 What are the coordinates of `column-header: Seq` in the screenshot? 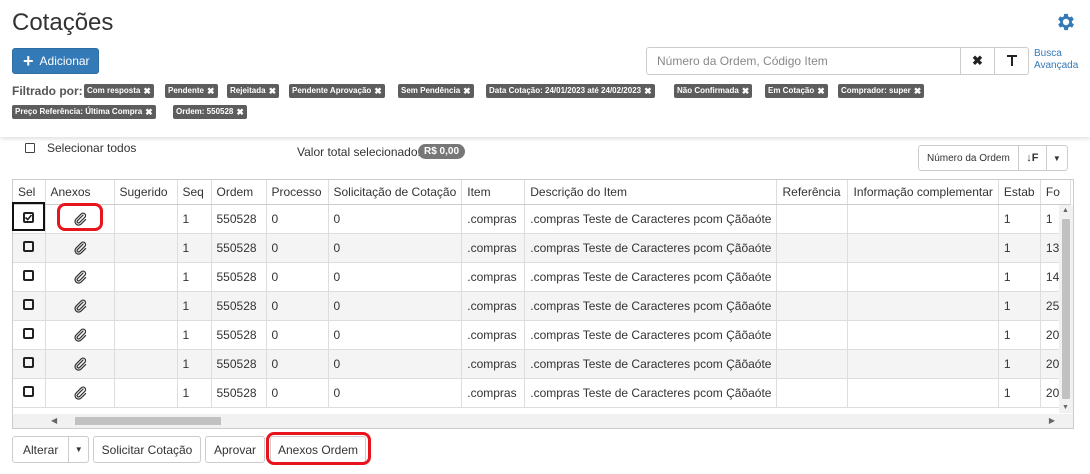 It's located at (194, 192).